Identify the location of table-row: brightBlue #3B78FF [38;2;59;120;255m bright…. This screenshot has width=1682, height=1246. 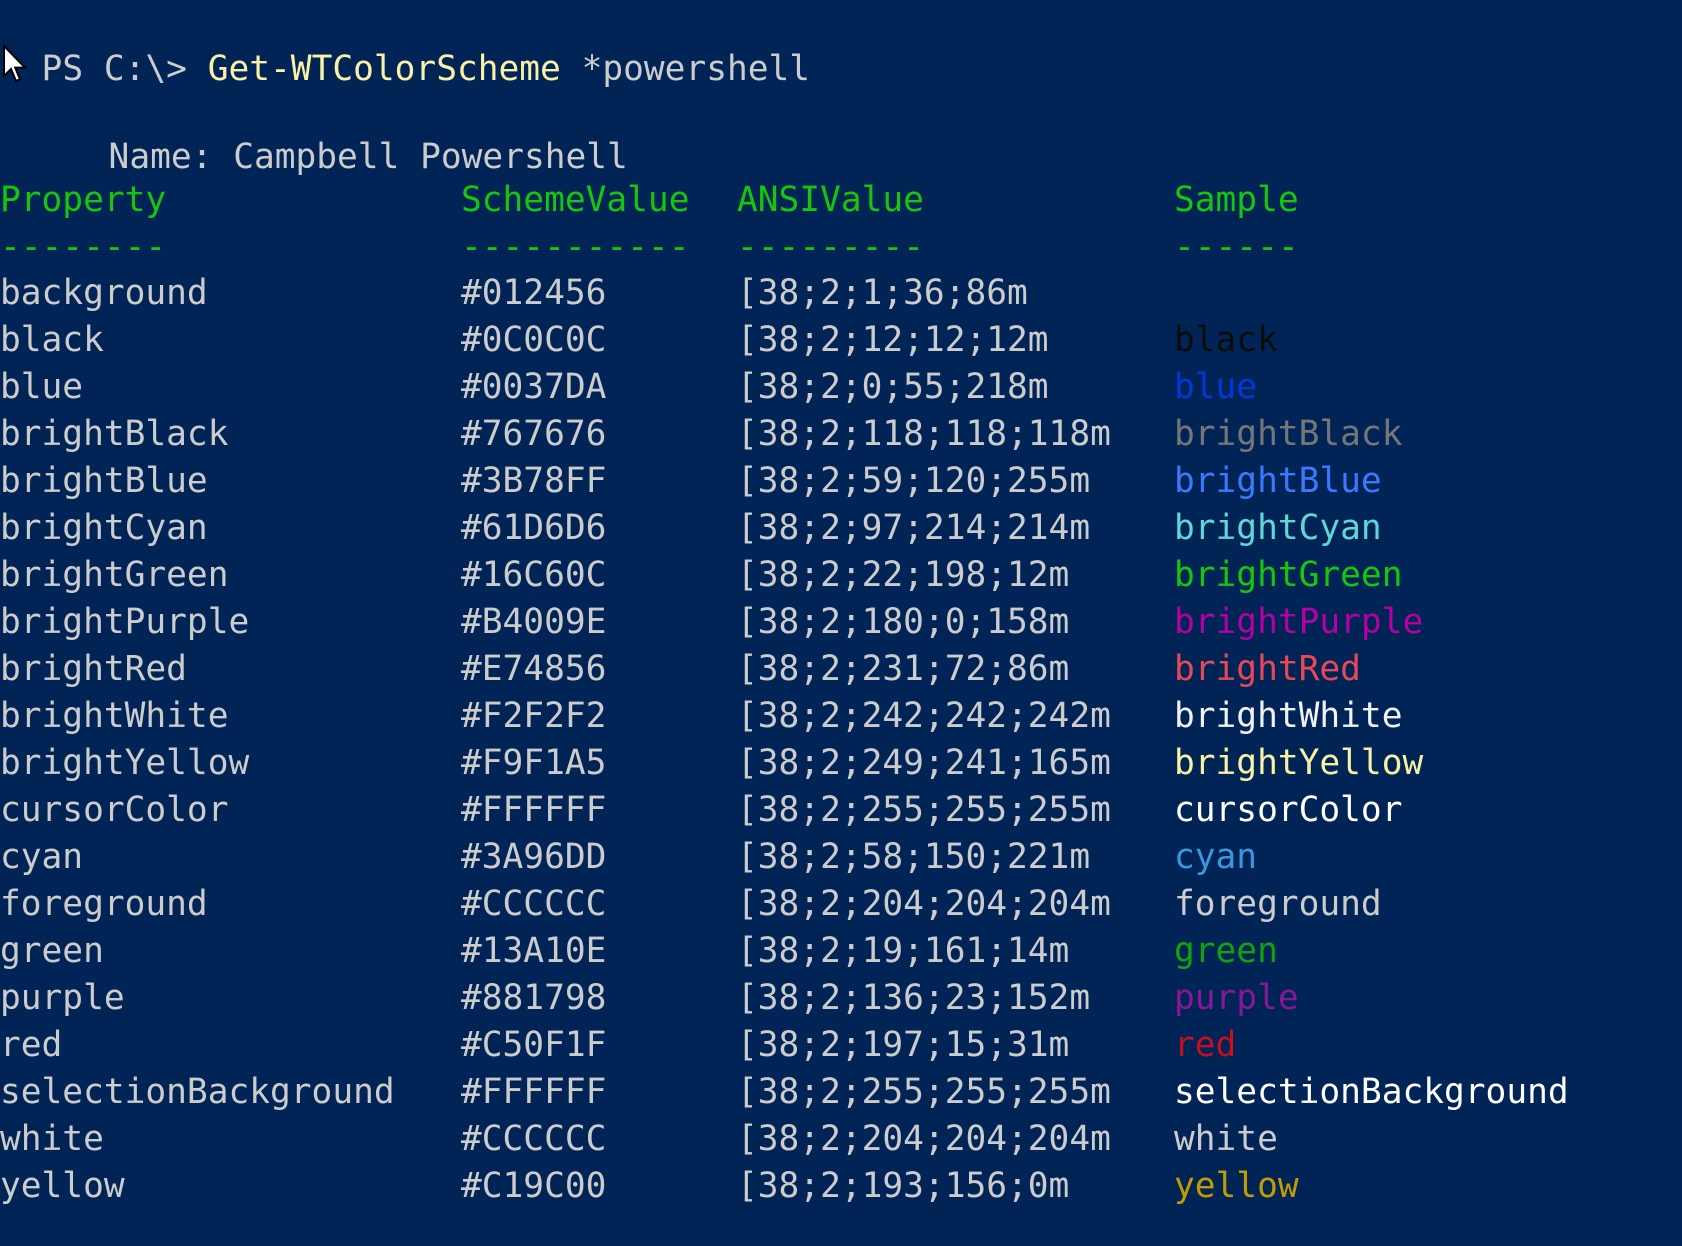
(841, 481).